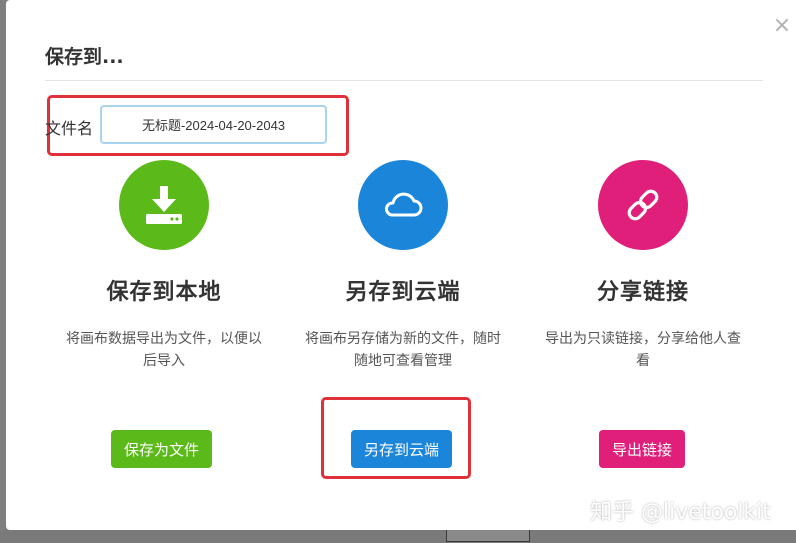 The image size is (796, 543). Describe the element at coordinates (162, 449) in the screenshot. I see `save-as-file-button: 保存为文件` at that location.